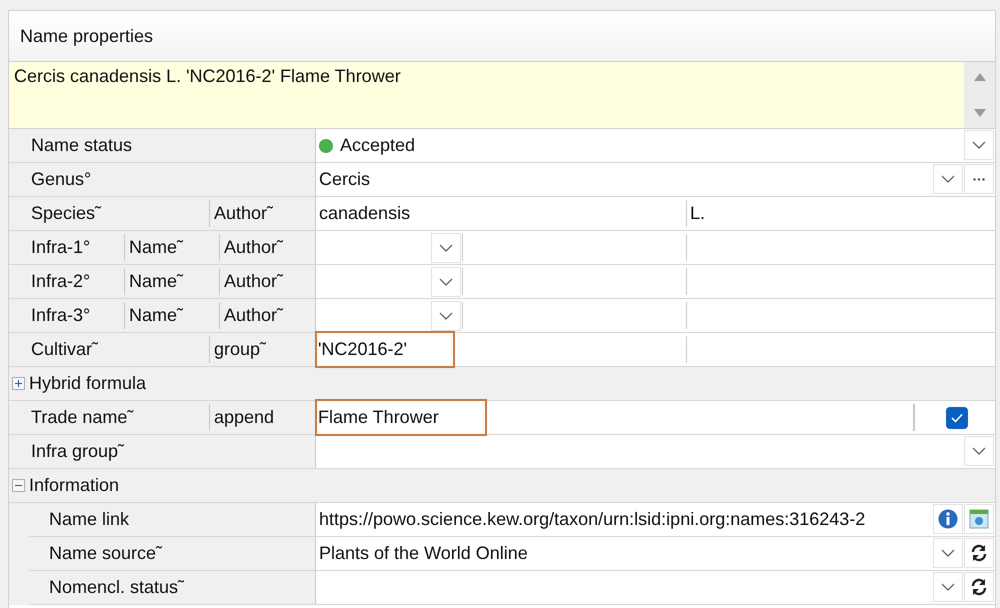  I want to click on field-label: group˜, so click(240, 349).